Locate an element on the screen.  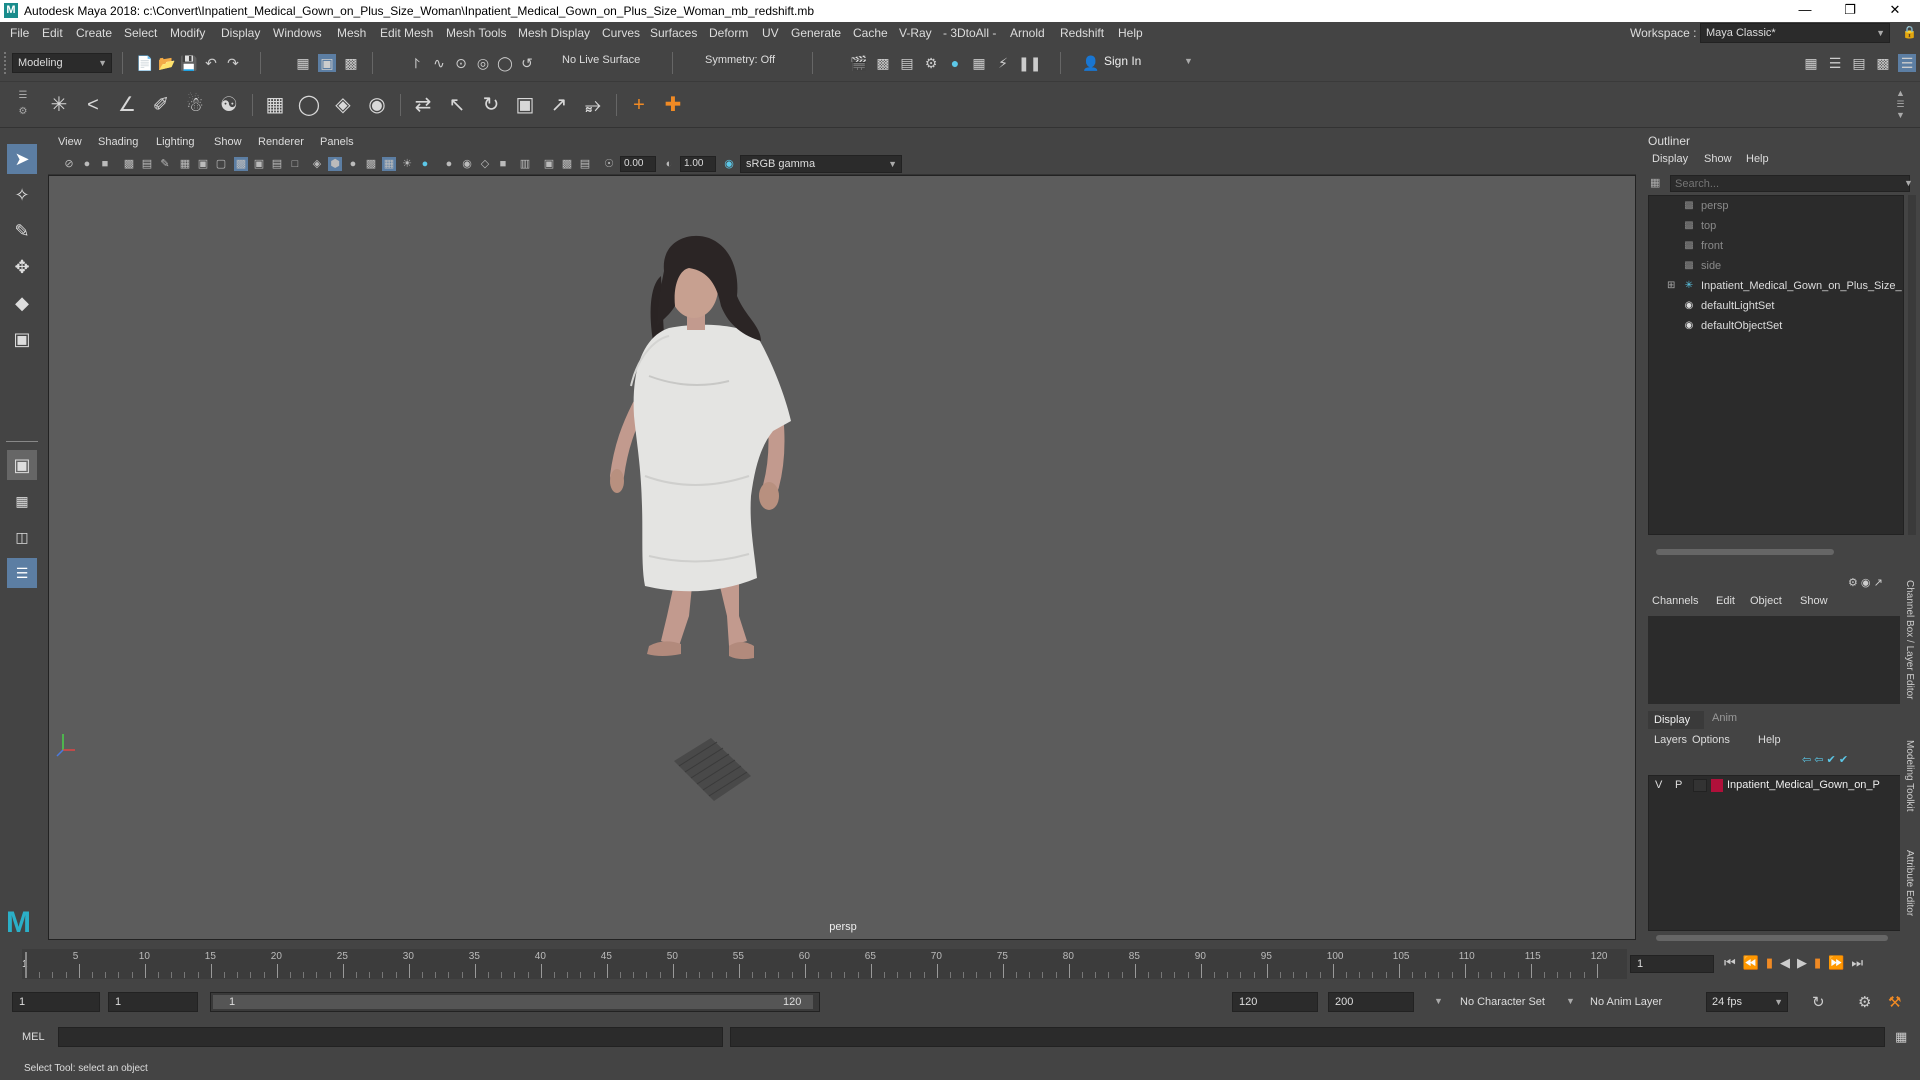
auto-key-icon: ⚙ is located at coordinates (1864, 1002).